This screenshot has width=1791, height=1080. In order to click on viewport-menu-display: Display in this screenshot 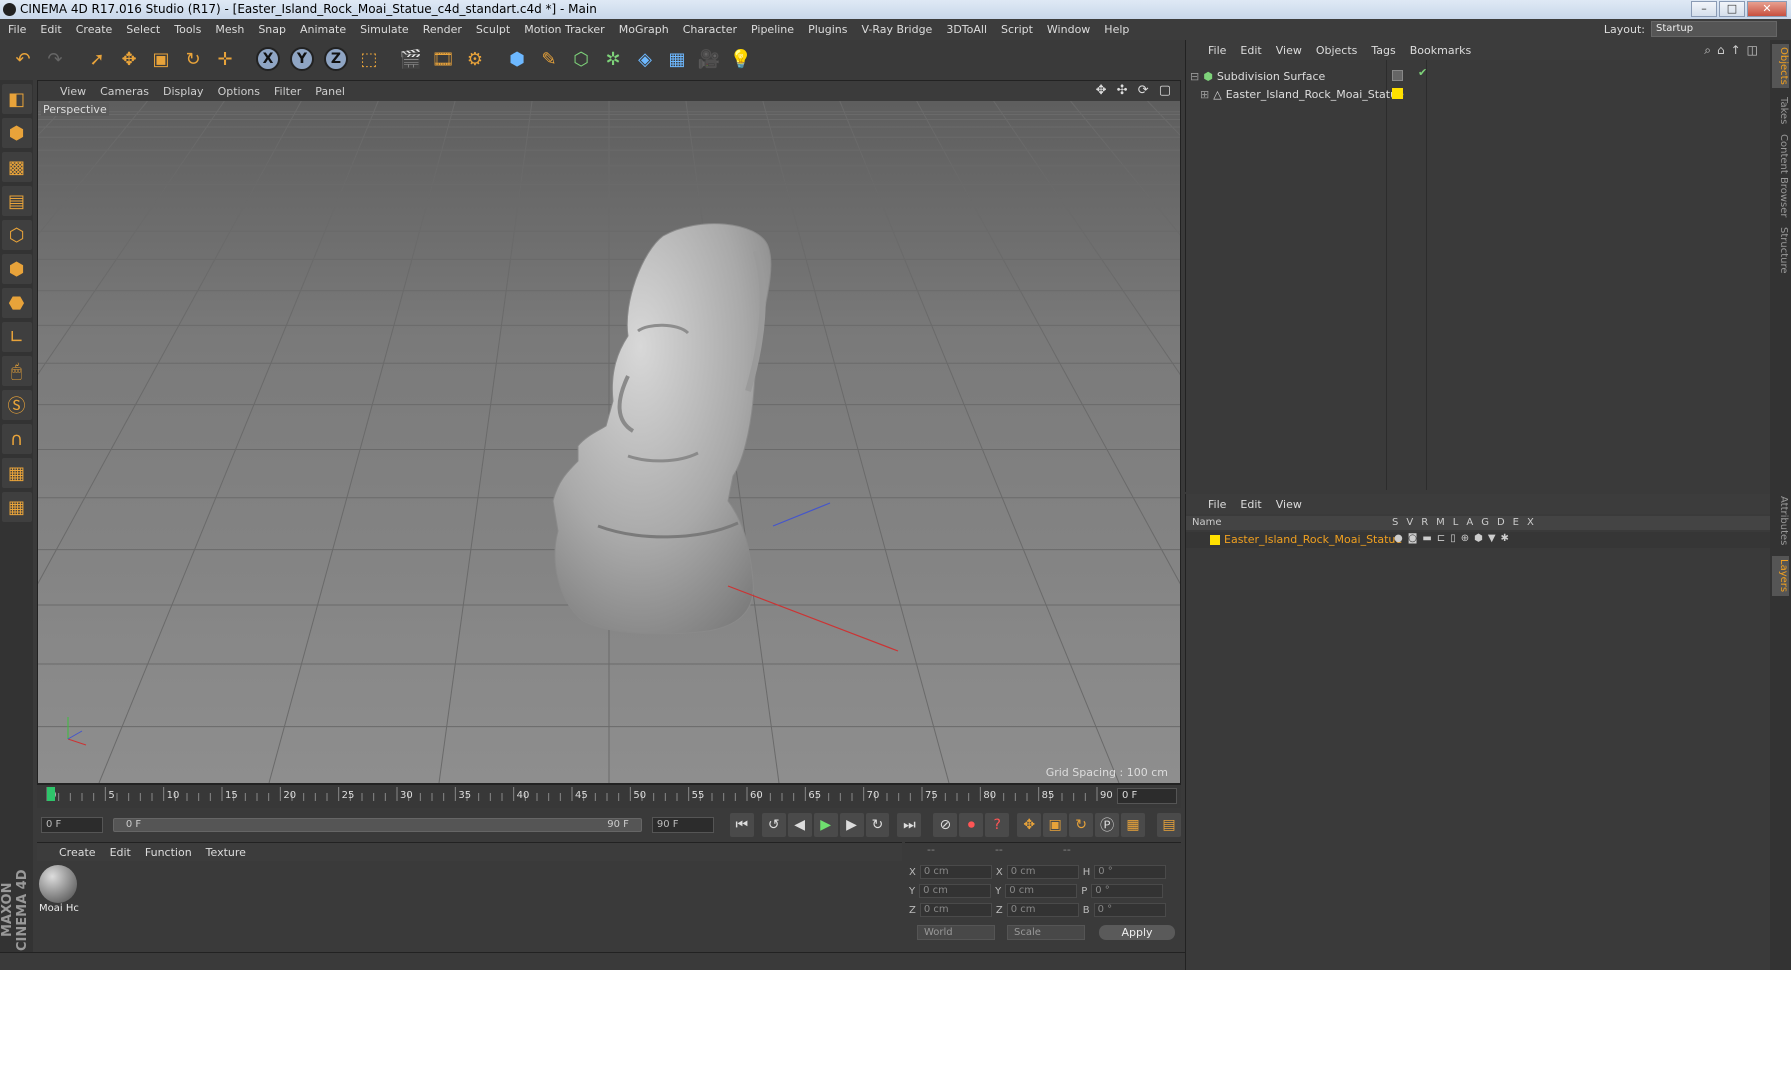, I will do `click(183, 91)`.